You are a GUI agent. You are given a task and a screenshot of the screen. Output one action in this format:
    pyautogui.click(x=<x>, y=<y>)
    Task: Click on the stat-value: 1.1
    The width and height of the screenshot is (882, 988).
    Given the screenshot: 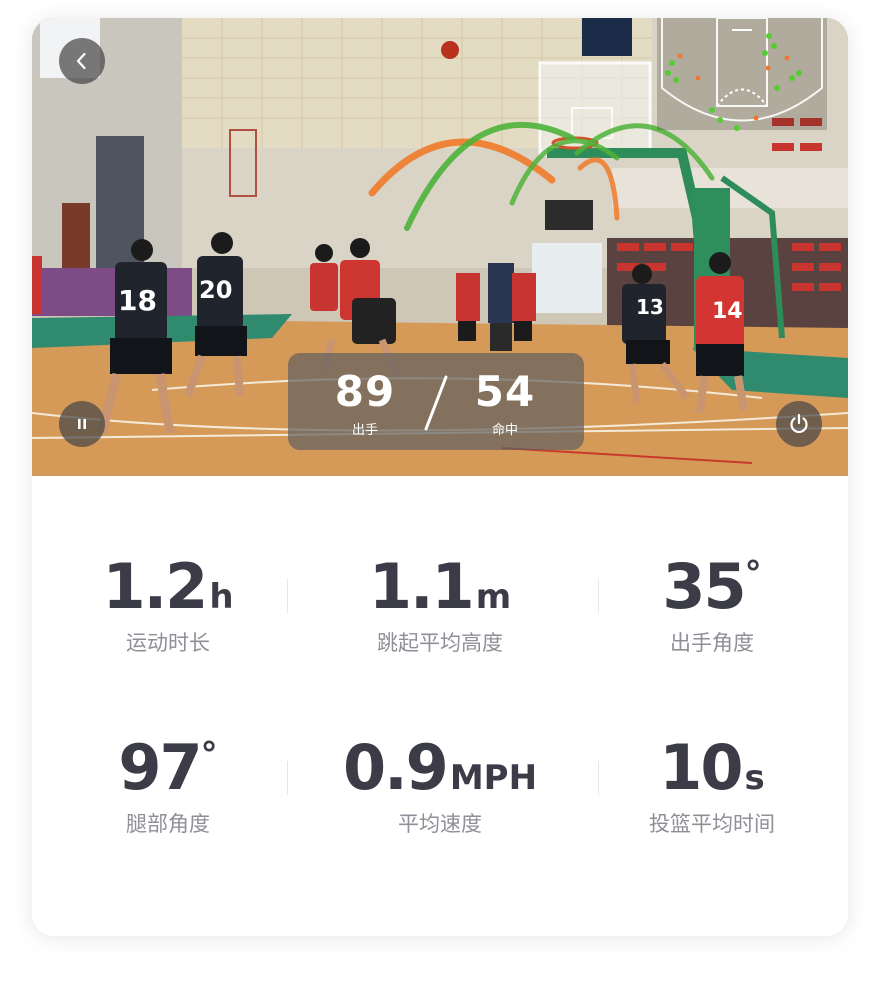 What is the action you would take?
    pyautogui.click(x=421, y=586)
    